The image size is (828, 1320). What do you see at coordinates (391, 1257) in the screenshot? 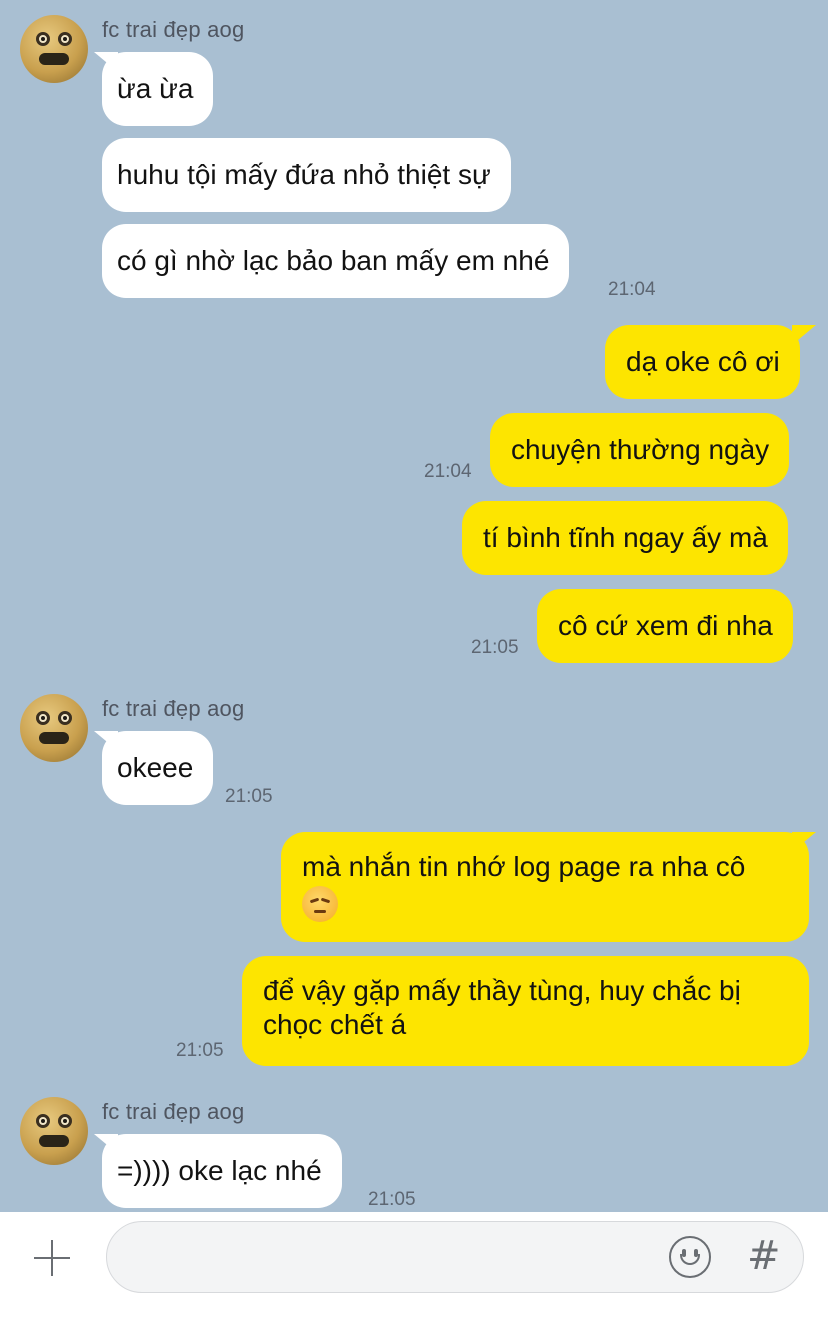
I see `message-input` at bounding box center [391, 1257].